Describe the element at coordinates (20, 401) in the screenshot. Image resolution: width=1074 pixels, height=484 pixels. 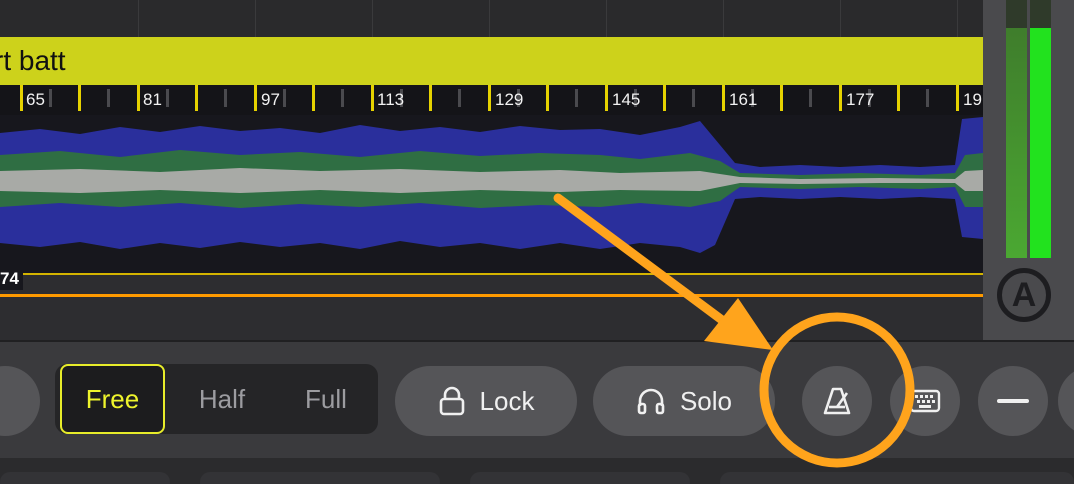
I see `partial-left-button` at that location.